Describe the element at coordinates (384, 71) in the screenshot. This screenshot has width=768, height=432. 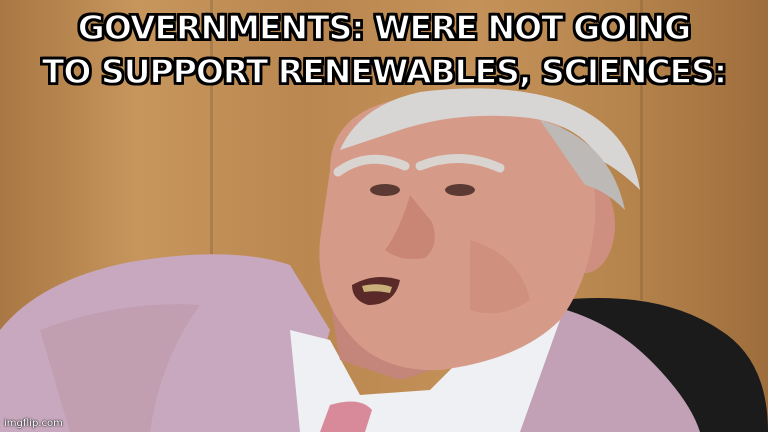
I see `caption-line-2: TO SUPPORT RENEWABLES, SCIENCES:` at that location.